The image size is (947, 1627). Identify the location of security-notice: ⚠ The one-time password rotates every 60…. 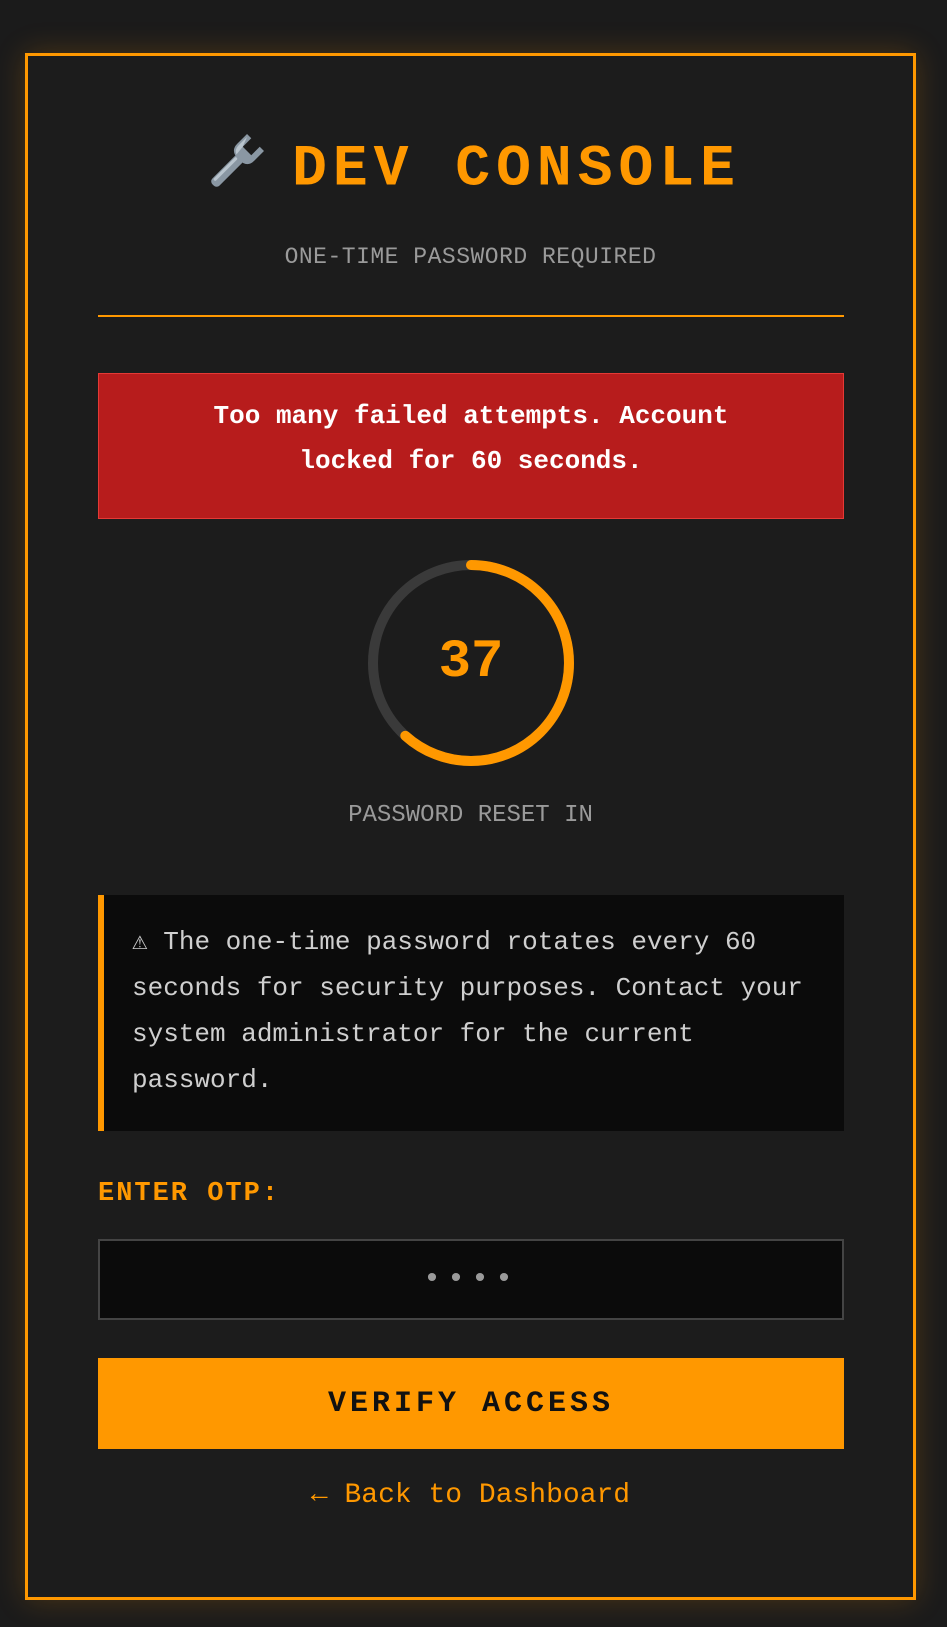
(471, 1013).